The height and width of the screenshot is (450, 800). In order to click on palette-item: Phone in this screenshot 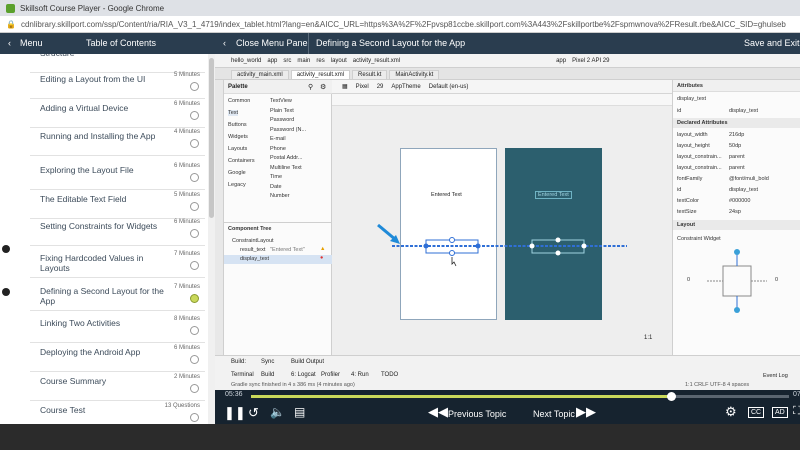, I will do `click(278, 149)`.